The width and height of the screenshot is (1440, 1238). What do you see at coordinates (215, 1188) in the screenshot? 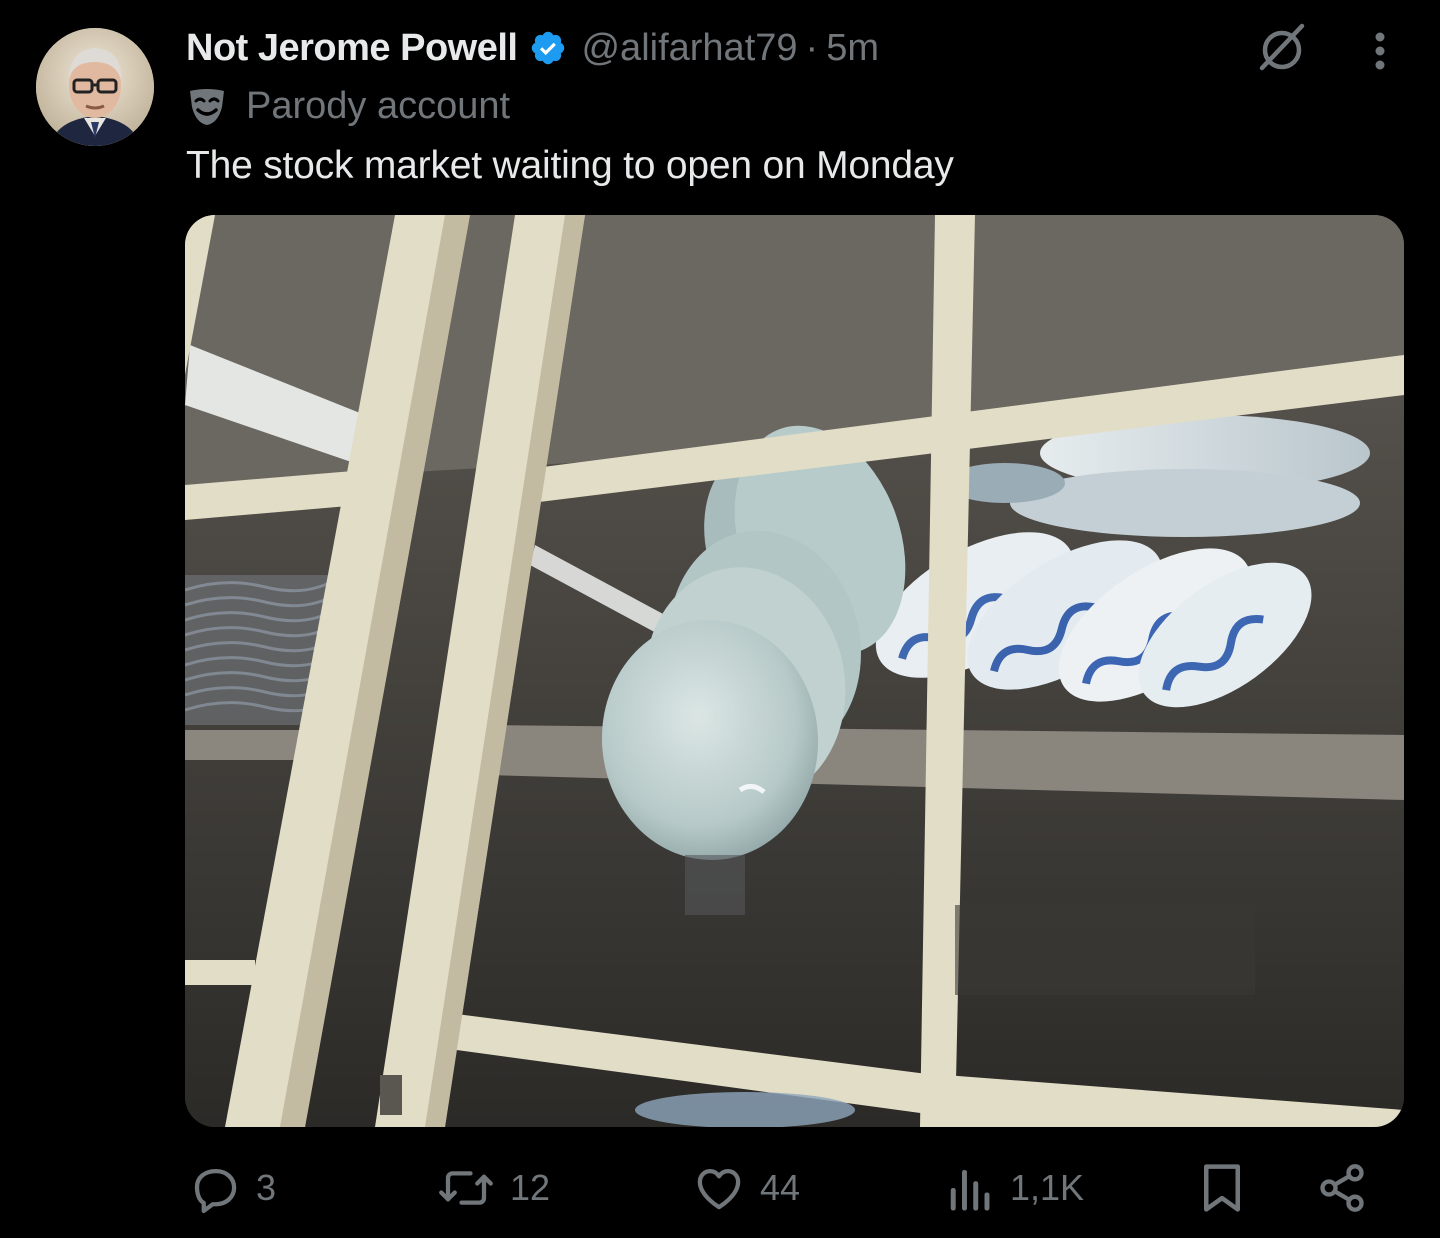
I see `reply-icon` at bounding box center [215, 1188].